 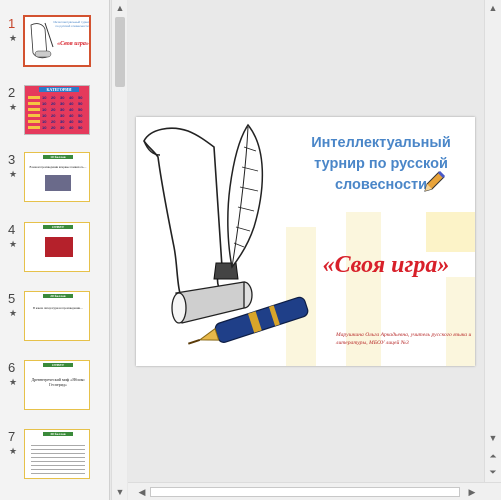 What do you see at coordinates (492, 241) in the screenshot?
I see `editor-vertical-scrollbar: ▲ ▼ ⏶ ⏷` at bounding box center [492, 241].